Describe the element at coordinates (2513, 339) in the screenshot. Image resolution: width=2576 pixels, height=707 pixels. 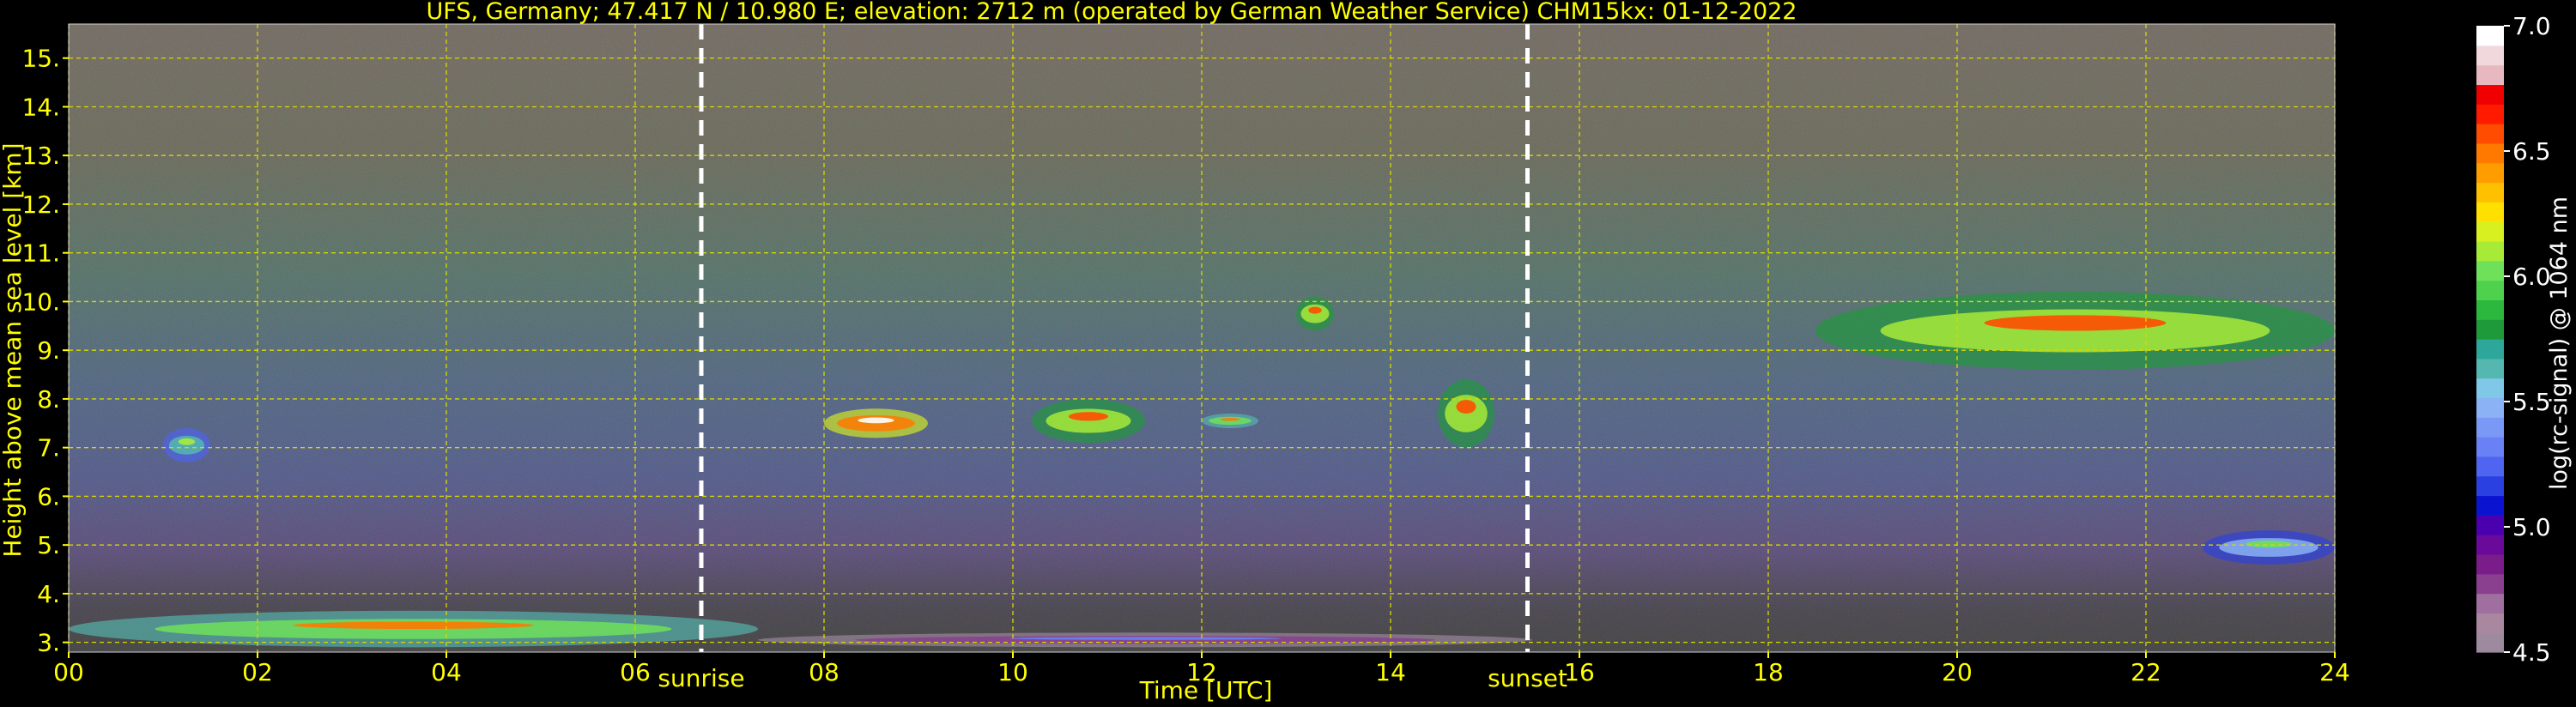
I see `colorbar: 7.0 6.5 6.0 5.5 5.0 4.5` at that location.